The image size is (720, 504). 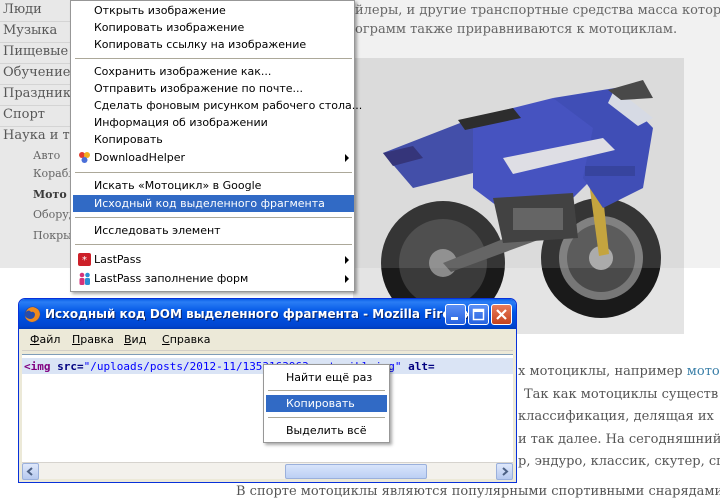 I want to click on users-icon, so click(x=84, y=278).